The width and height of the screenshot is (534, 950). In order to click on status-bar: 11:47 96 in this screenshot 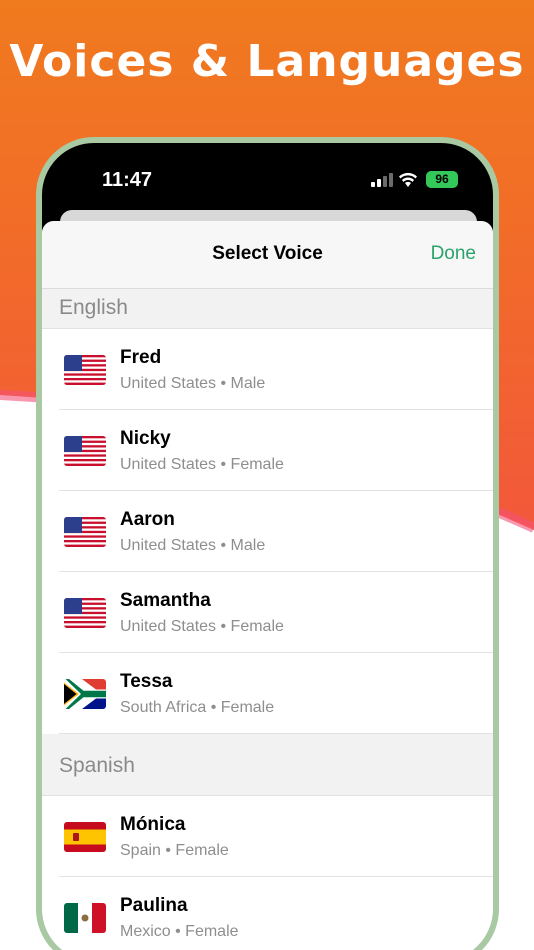, I will do `click(267, 178)`.